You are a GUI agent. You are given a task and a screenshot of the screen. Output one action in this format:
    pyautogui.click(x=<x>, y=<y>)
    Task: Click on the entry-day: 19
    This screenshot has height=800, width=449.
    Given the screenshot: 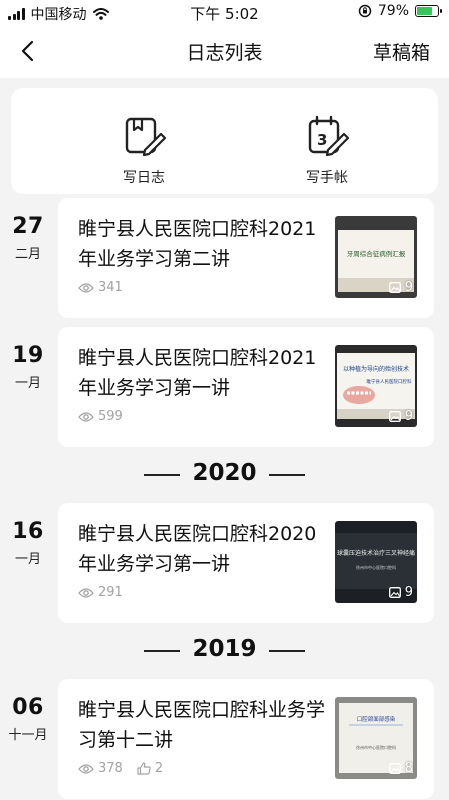 What is the action you would take?
    pyautogui.click(x=28, y=355)
    